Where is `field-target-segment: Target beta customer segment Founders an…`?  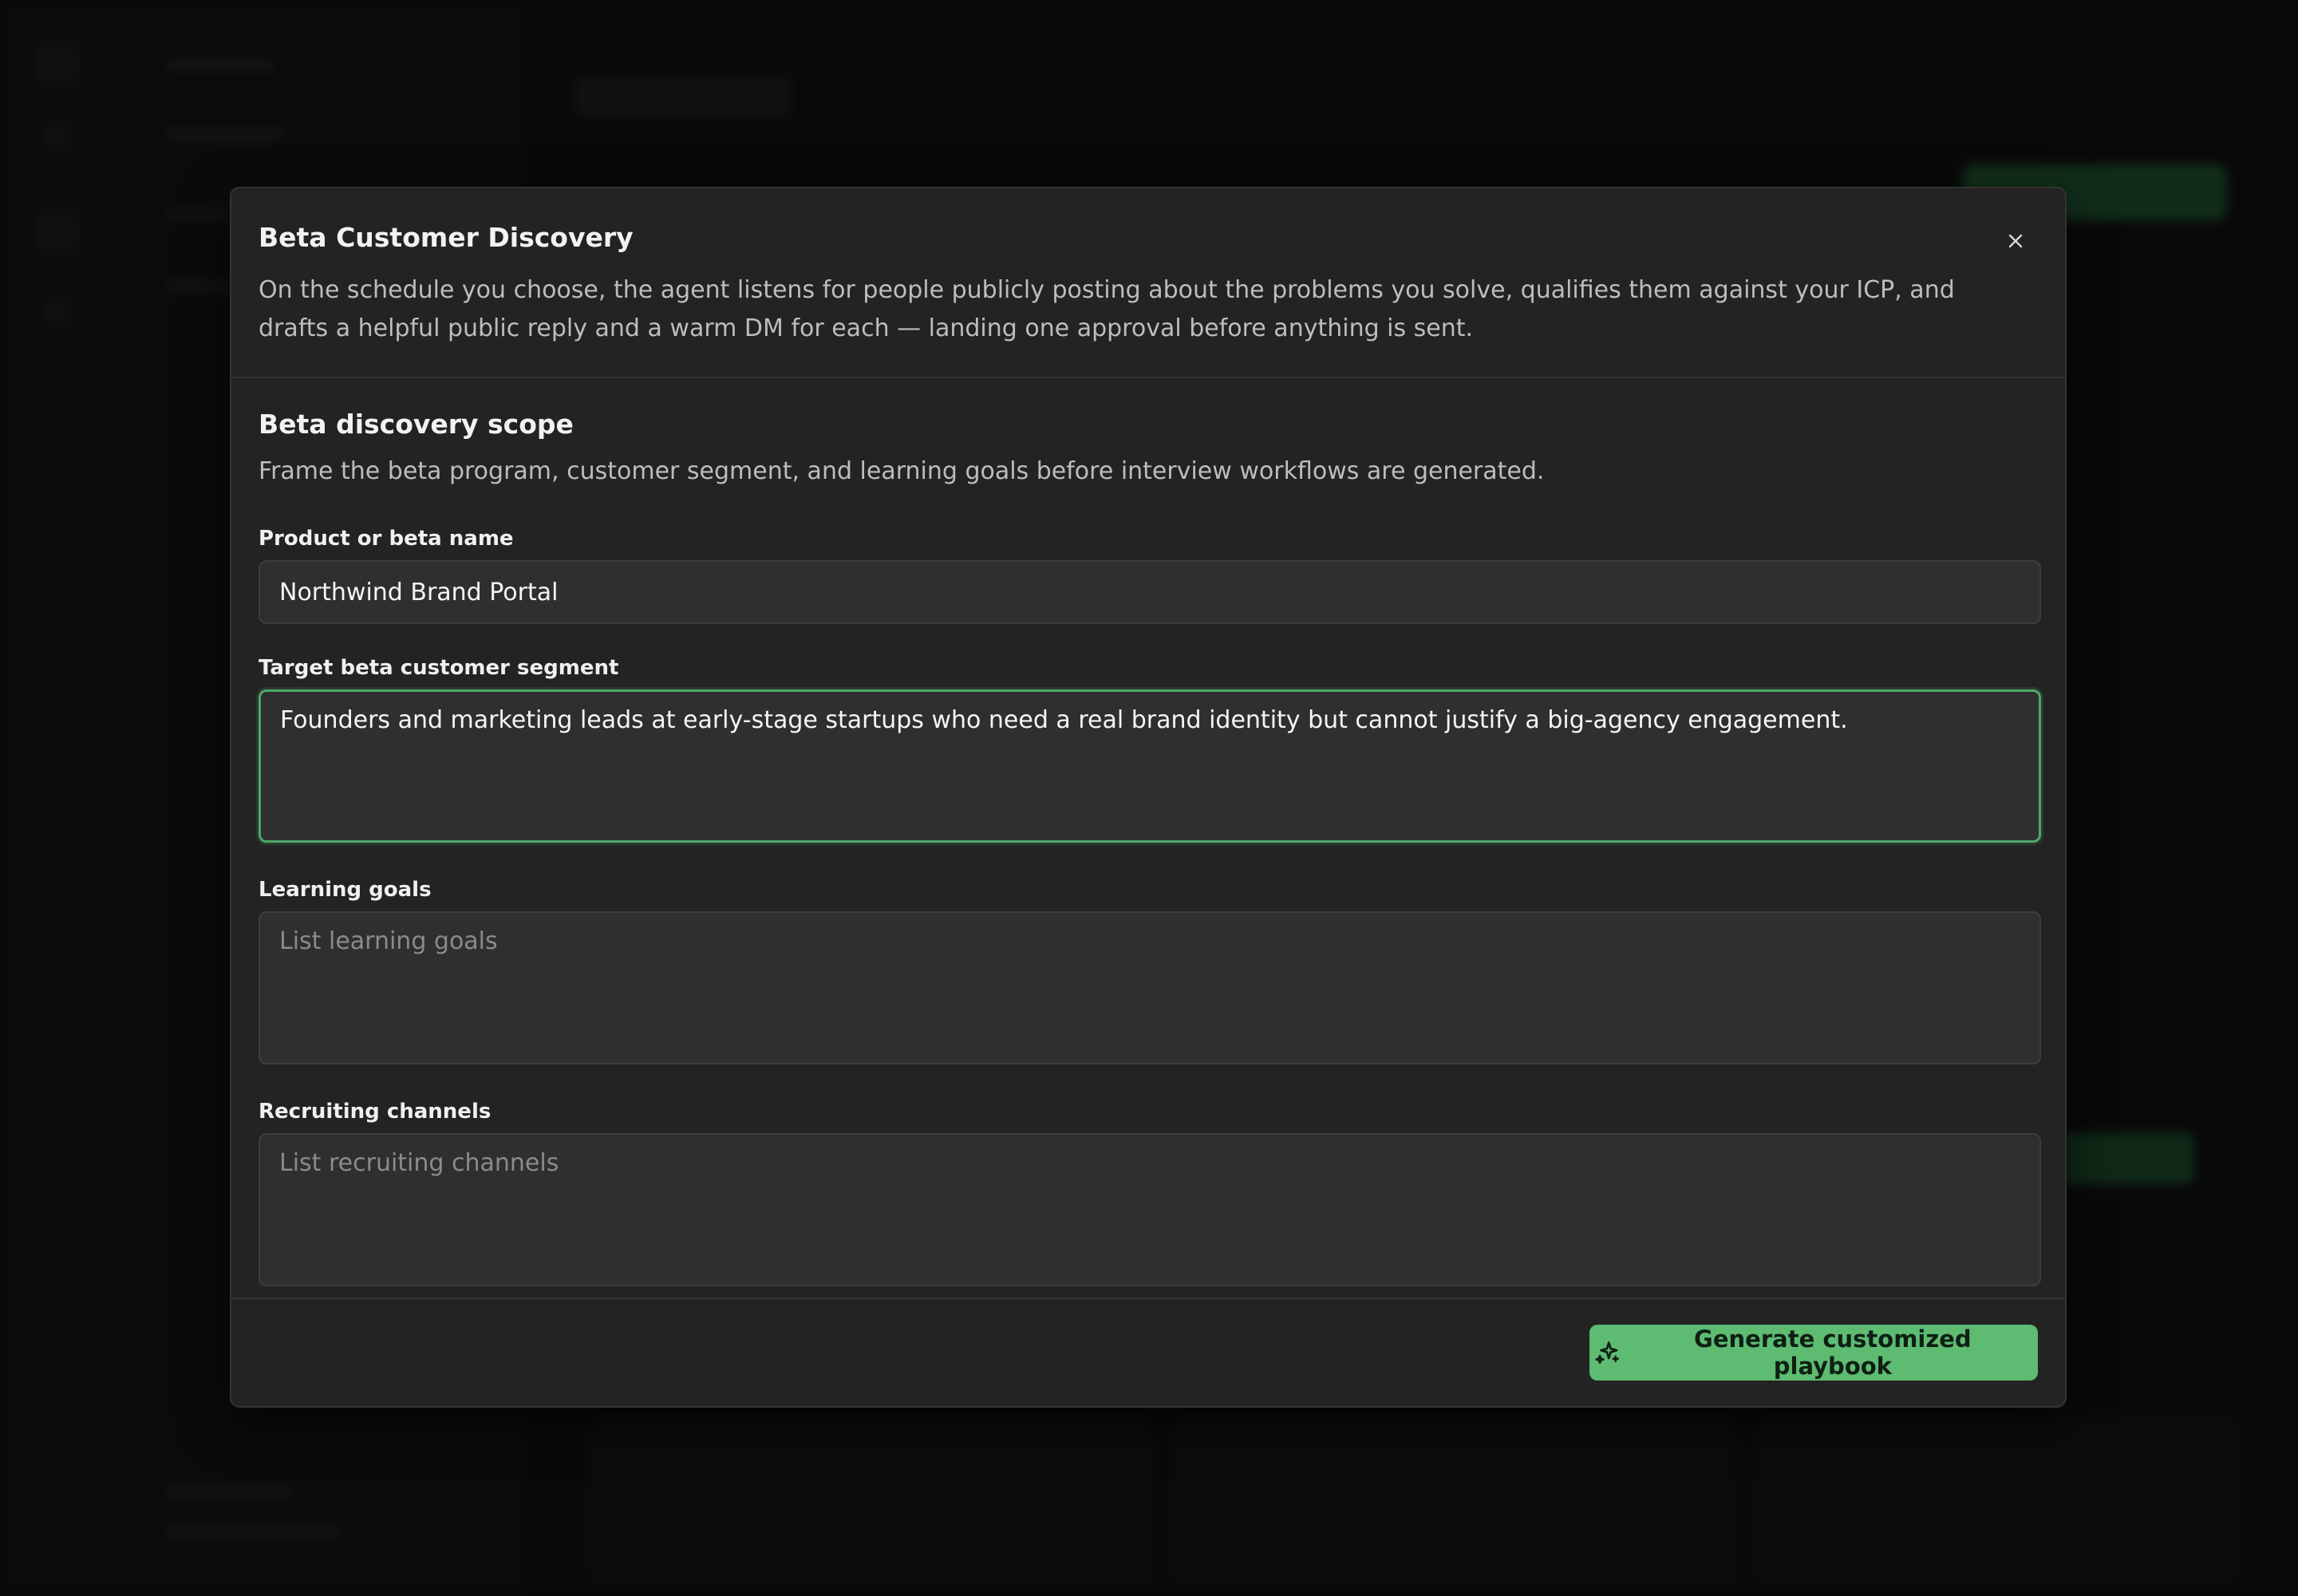
field-target-segment: Target beta customer segment Founders an… is located at coordinates (1150, 751).